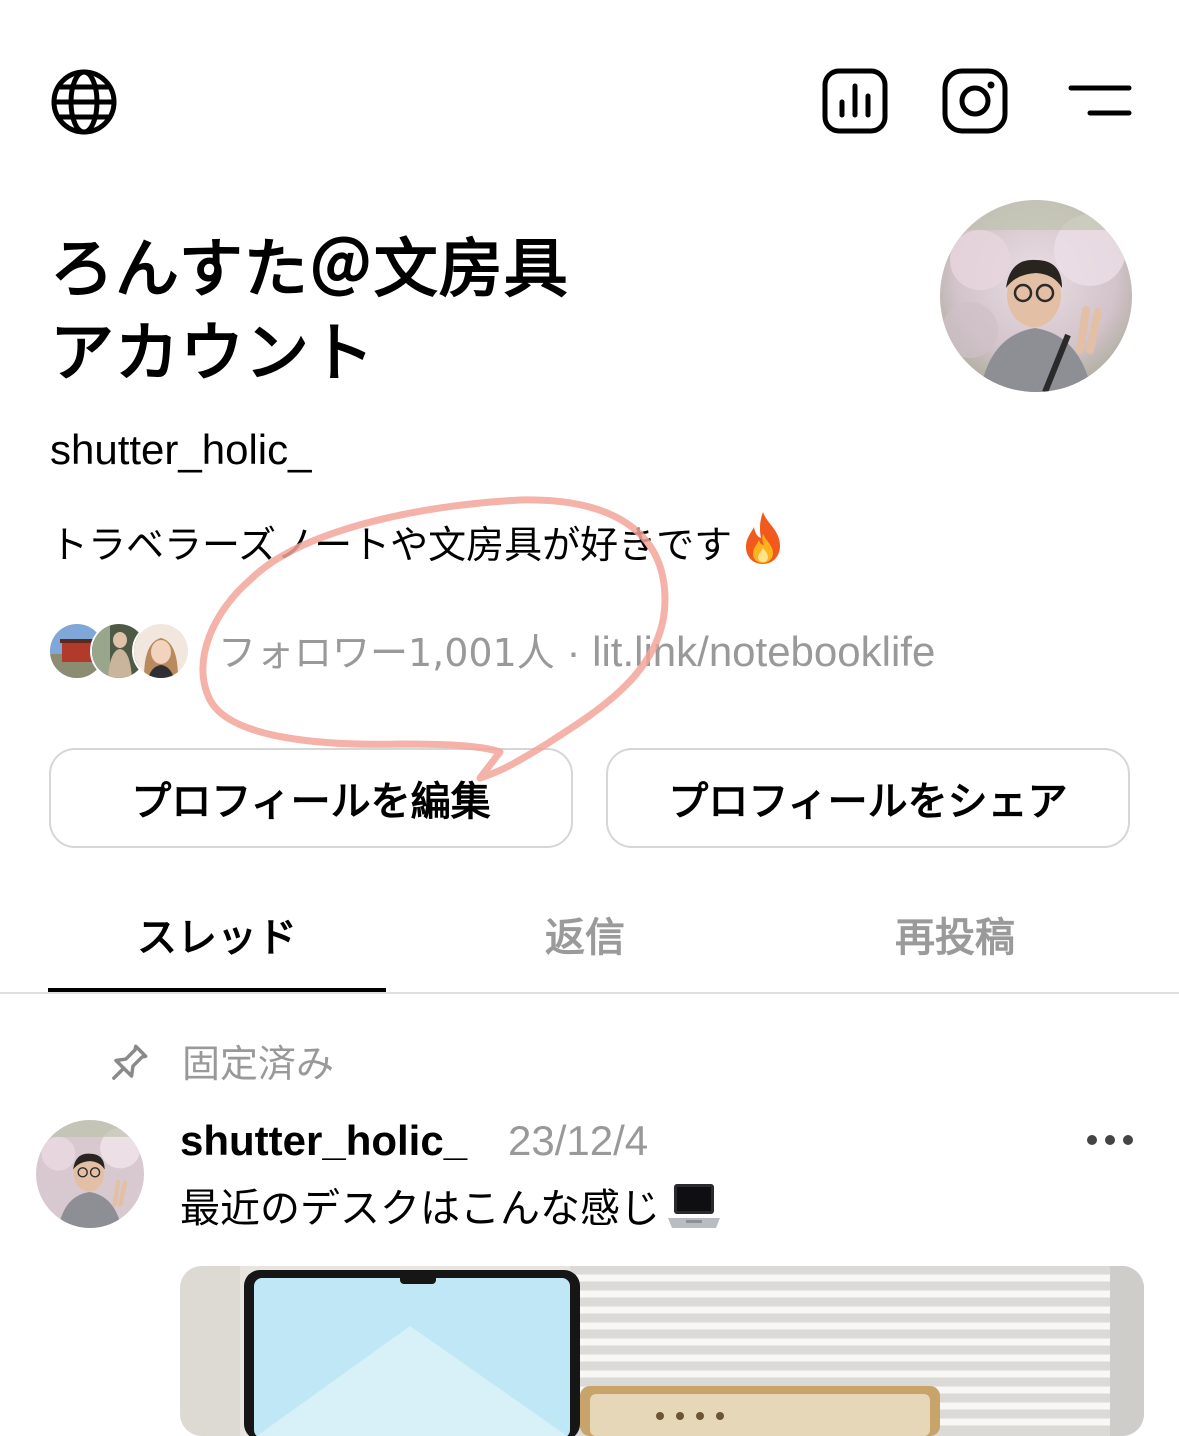 This screenshot has height=1436, width=1179. Describe the element at coordinates (323, 1141) in the screenshot. I see `post-username: shutter_holic_` at that location.